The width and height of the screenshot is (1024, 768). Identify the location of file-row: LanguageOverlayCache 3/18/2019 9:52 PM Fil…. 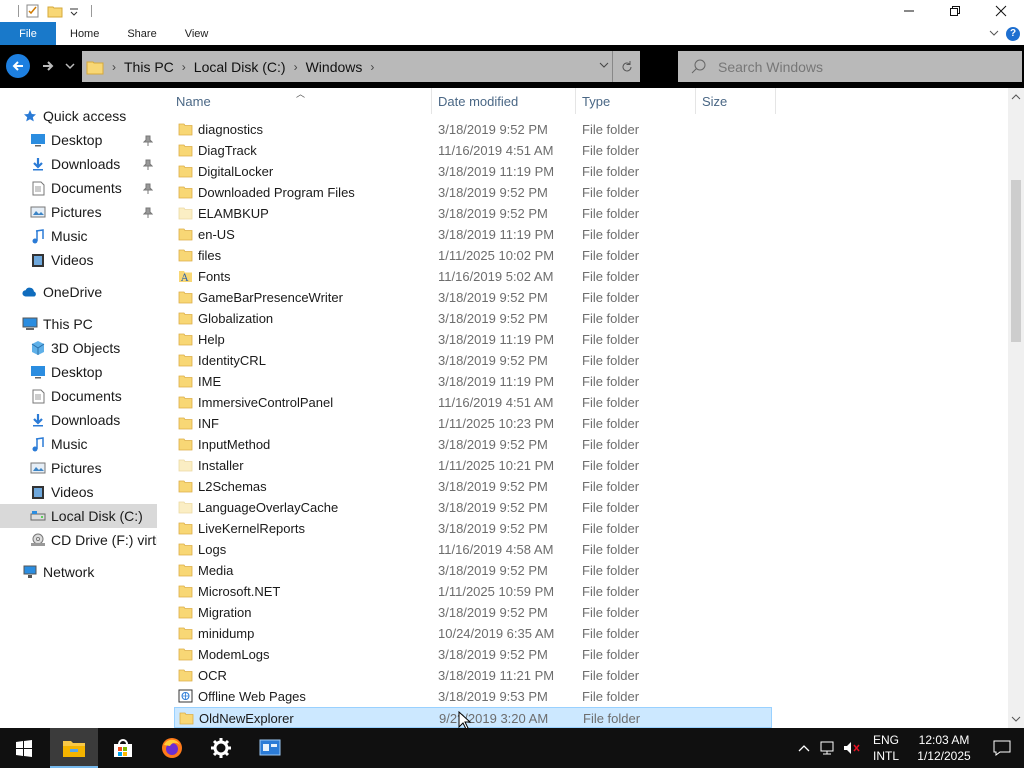
(473, 507).